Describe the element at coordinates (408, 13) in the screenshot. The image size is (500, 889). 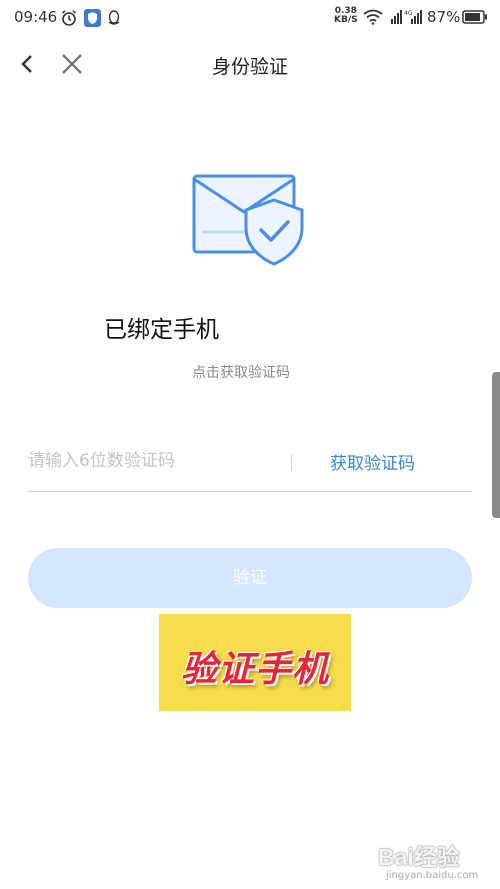
I see `svg-text: 4G` at that location.